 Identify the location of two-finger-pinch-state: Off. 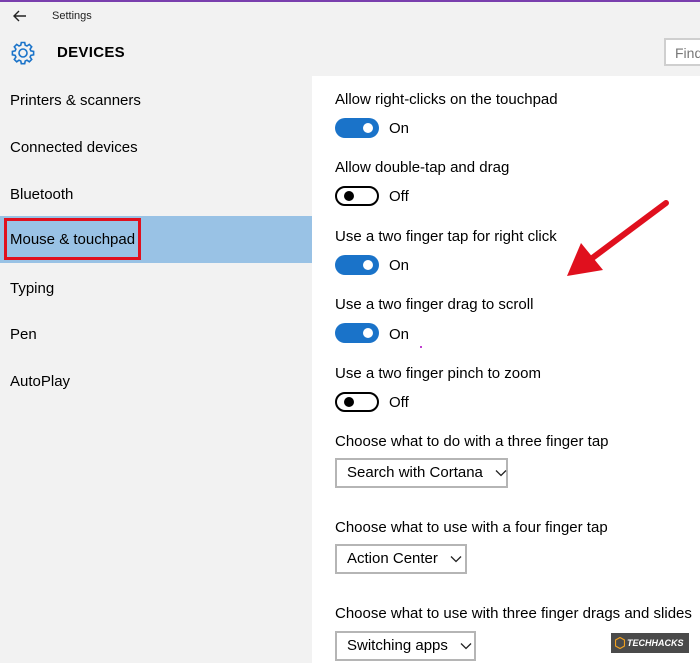
(399, 402).